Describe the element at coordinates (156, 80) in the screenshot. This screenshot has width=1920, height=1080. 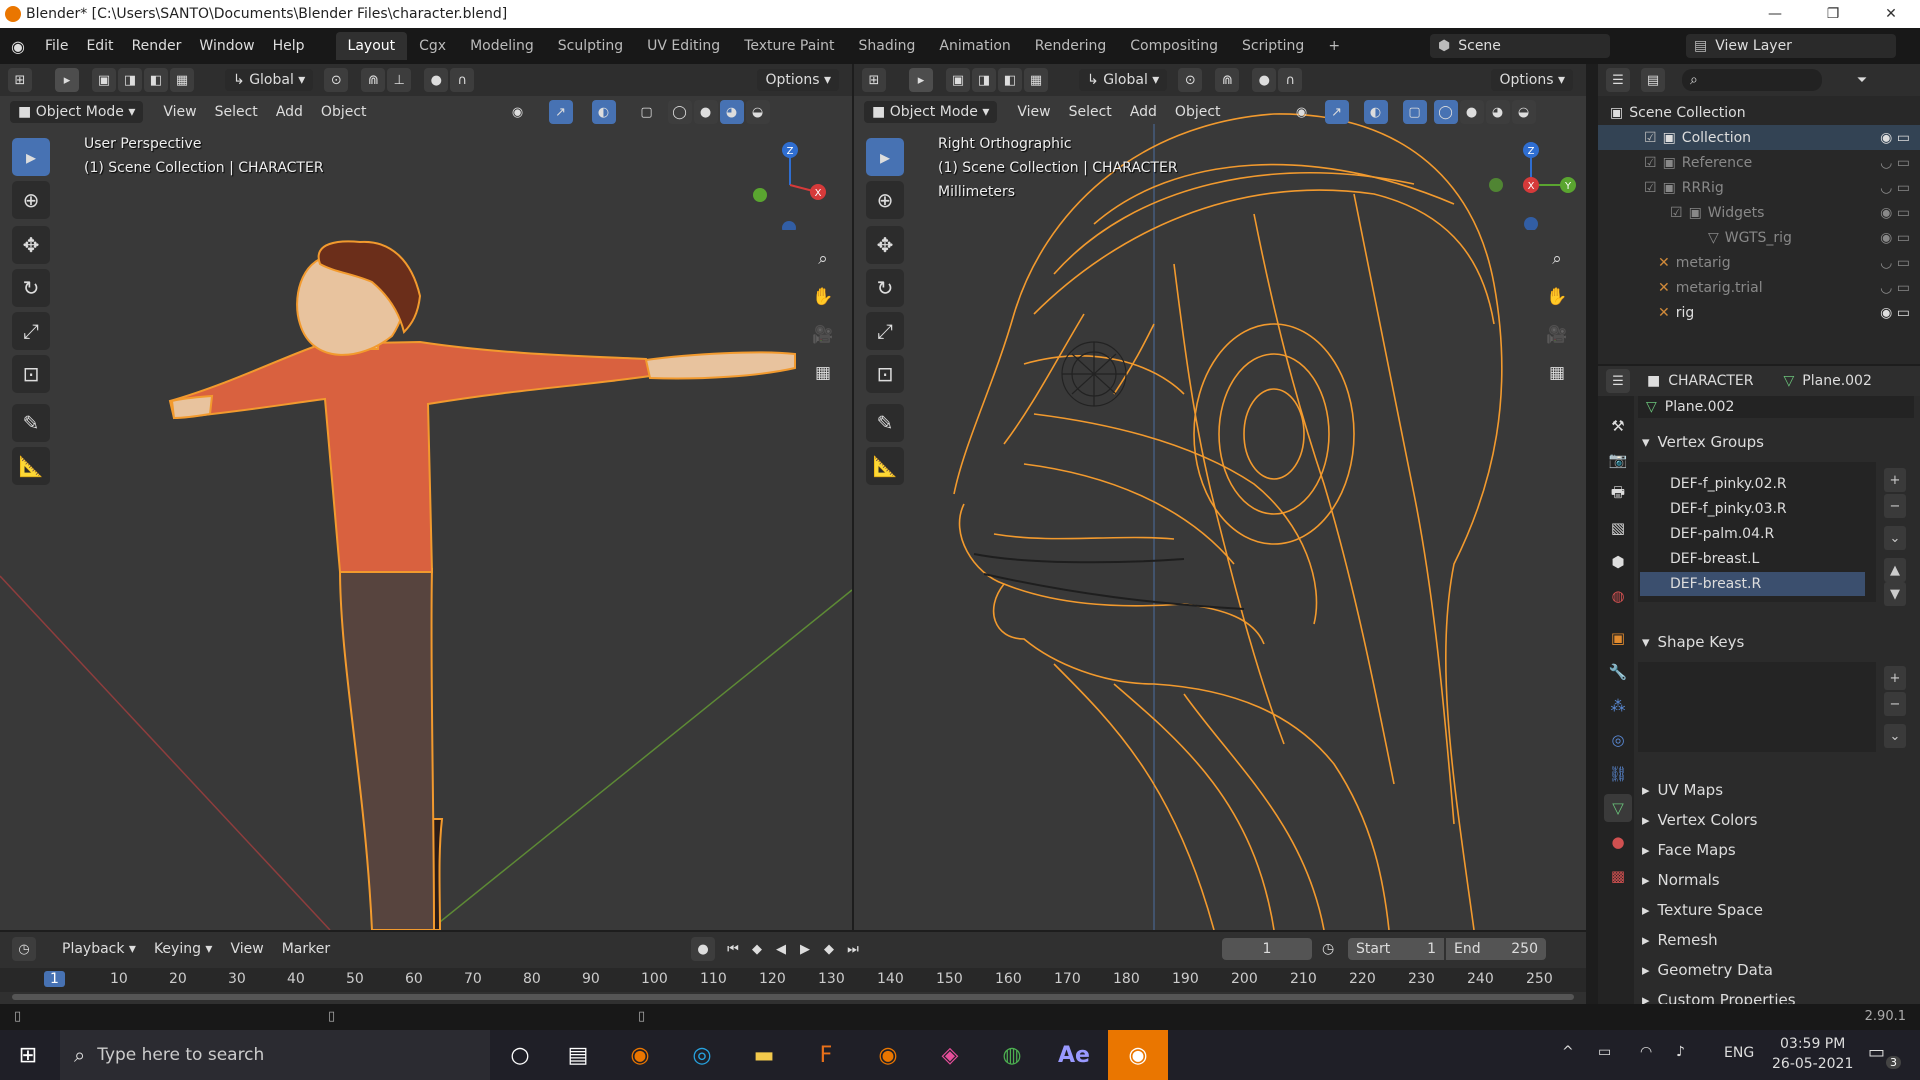
I see `select-subtract-icon: ◧` at that location.